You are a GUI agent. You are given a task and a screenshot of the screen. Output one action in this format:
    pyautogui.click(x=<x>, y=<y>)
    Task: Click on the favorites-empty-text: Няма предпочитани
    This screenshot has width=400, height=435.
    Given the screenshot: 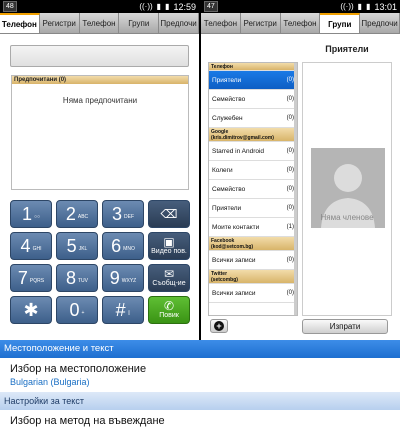 What is the action you would take?
    pyautogui.click(x=100, y=100)
    